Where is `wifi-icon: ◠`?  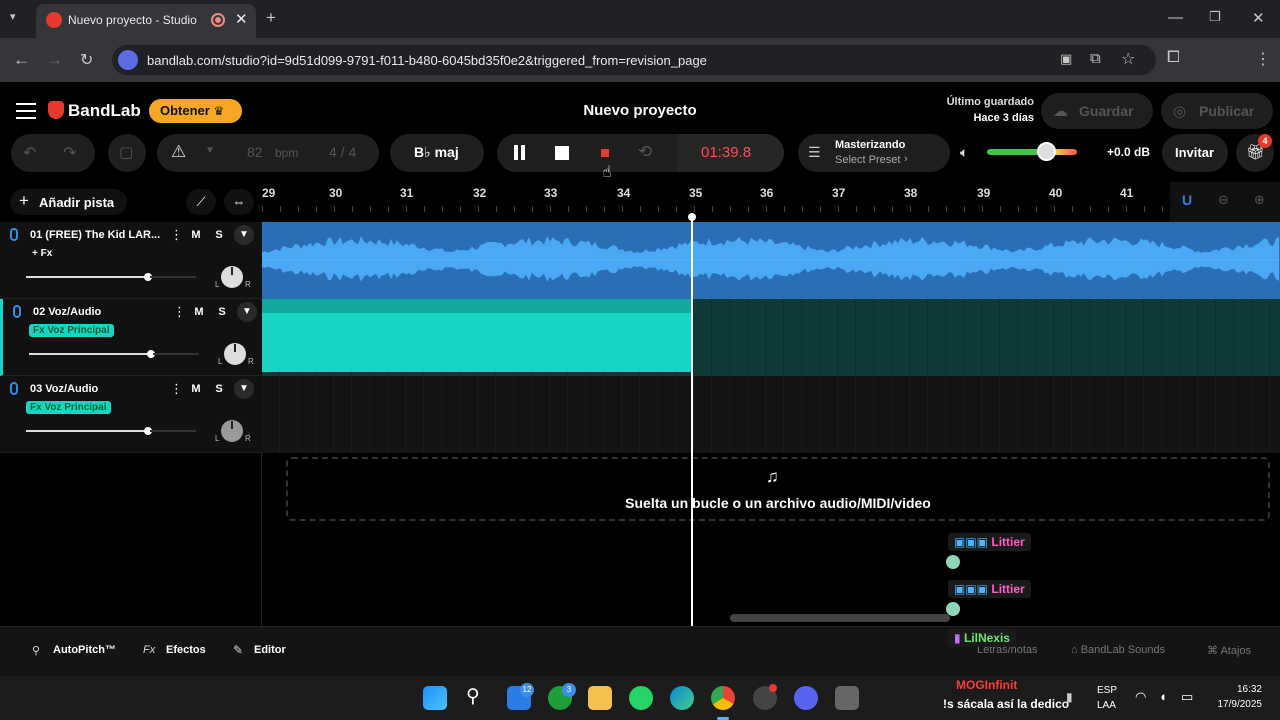
wifi-icon: ◠ is located at coordinates (1140, 697).